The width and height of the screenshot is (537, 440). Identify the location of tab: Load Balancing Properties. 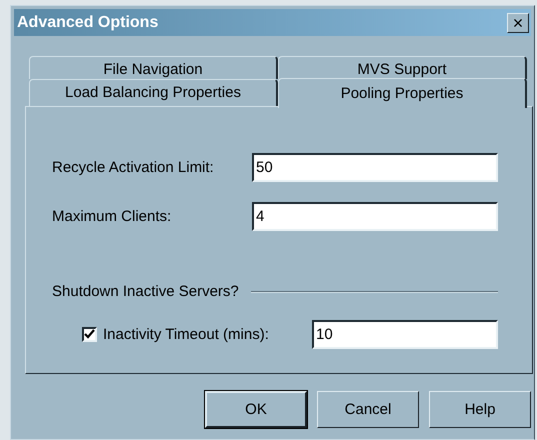
(153, 92).